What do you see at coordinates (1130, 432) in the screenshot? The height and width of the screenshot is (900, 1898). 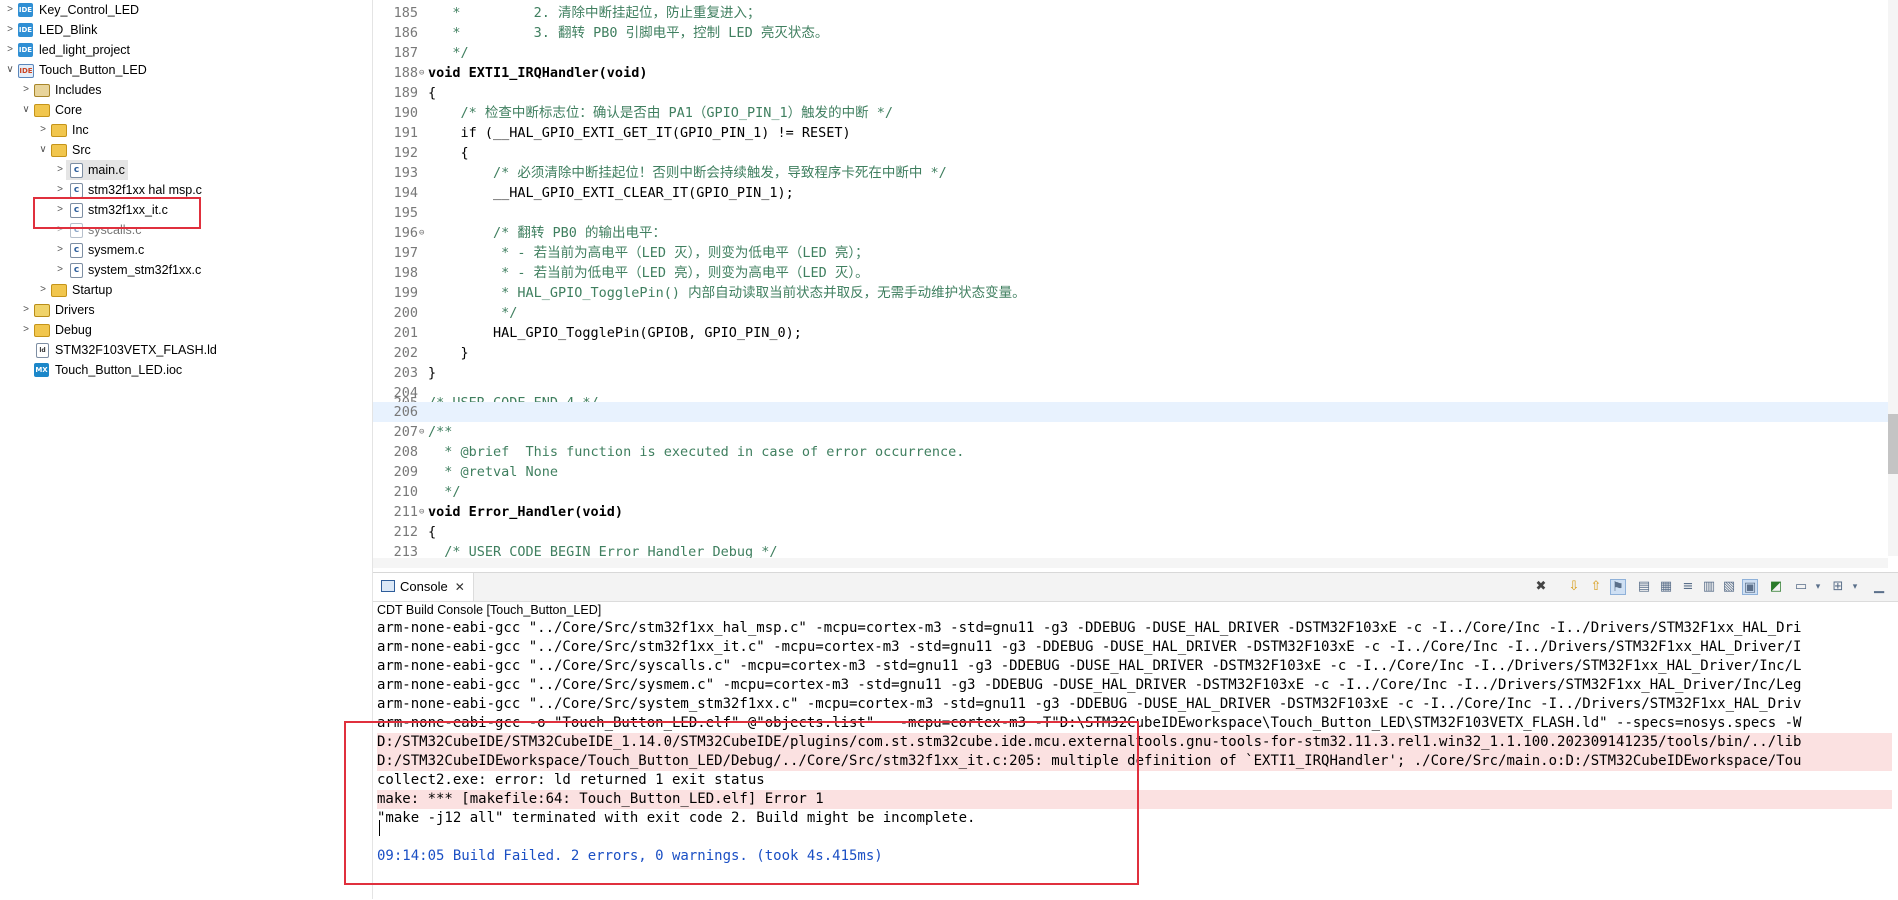 I see `code-line: 207 ⊖/**` at bounding box center [1130, 432].